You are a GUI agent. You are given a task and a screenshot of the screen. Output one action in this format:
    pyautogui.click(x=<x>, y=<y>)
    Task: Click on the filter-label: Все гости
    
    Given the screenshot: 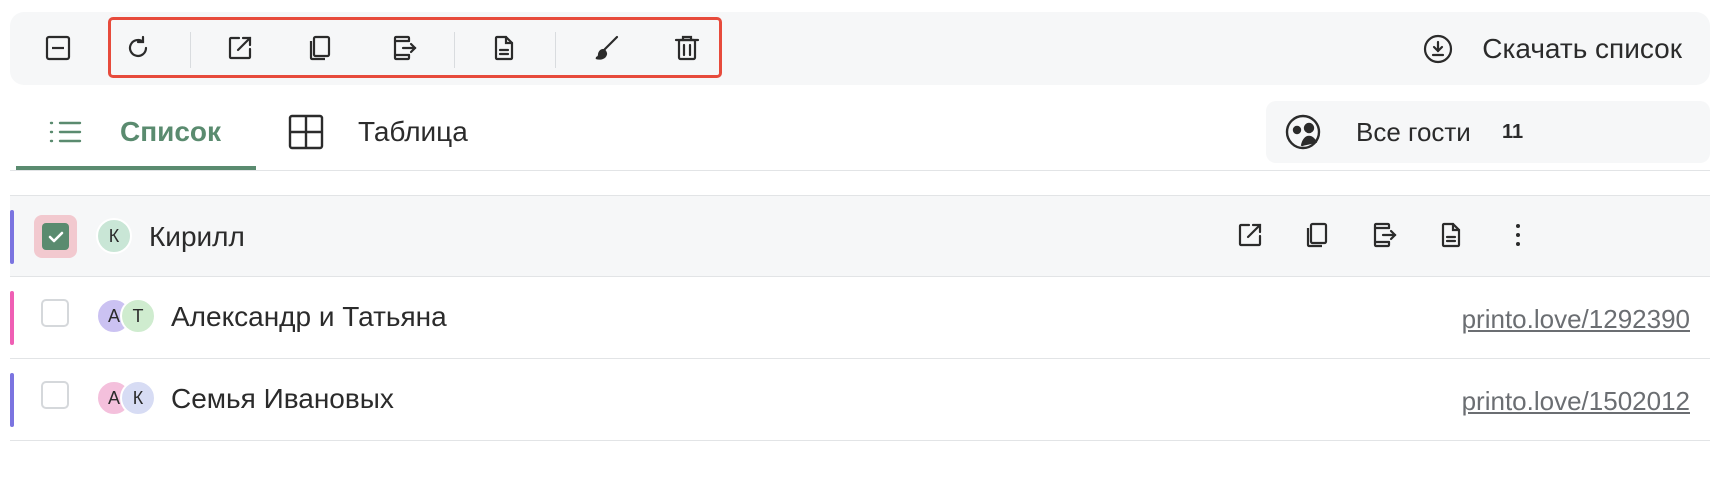 What is the action you would take?
    pyautogui.click(x=1413, y=131)
    